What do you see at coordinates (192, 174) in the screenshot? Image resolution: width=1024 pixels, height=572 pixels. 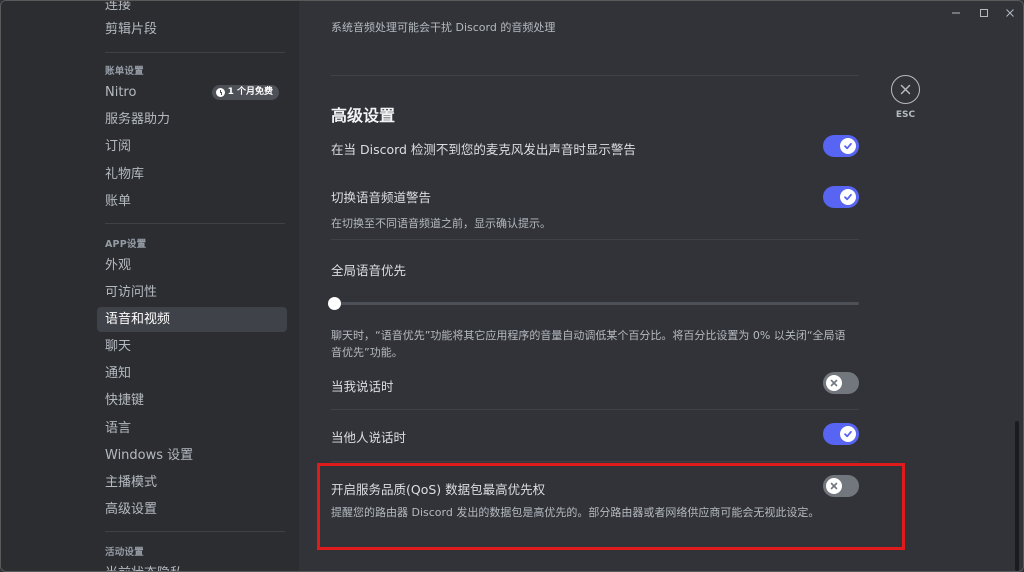 I see `sidebar-item-gift-inventory: 礼物库` at bounding box center [192, 174].